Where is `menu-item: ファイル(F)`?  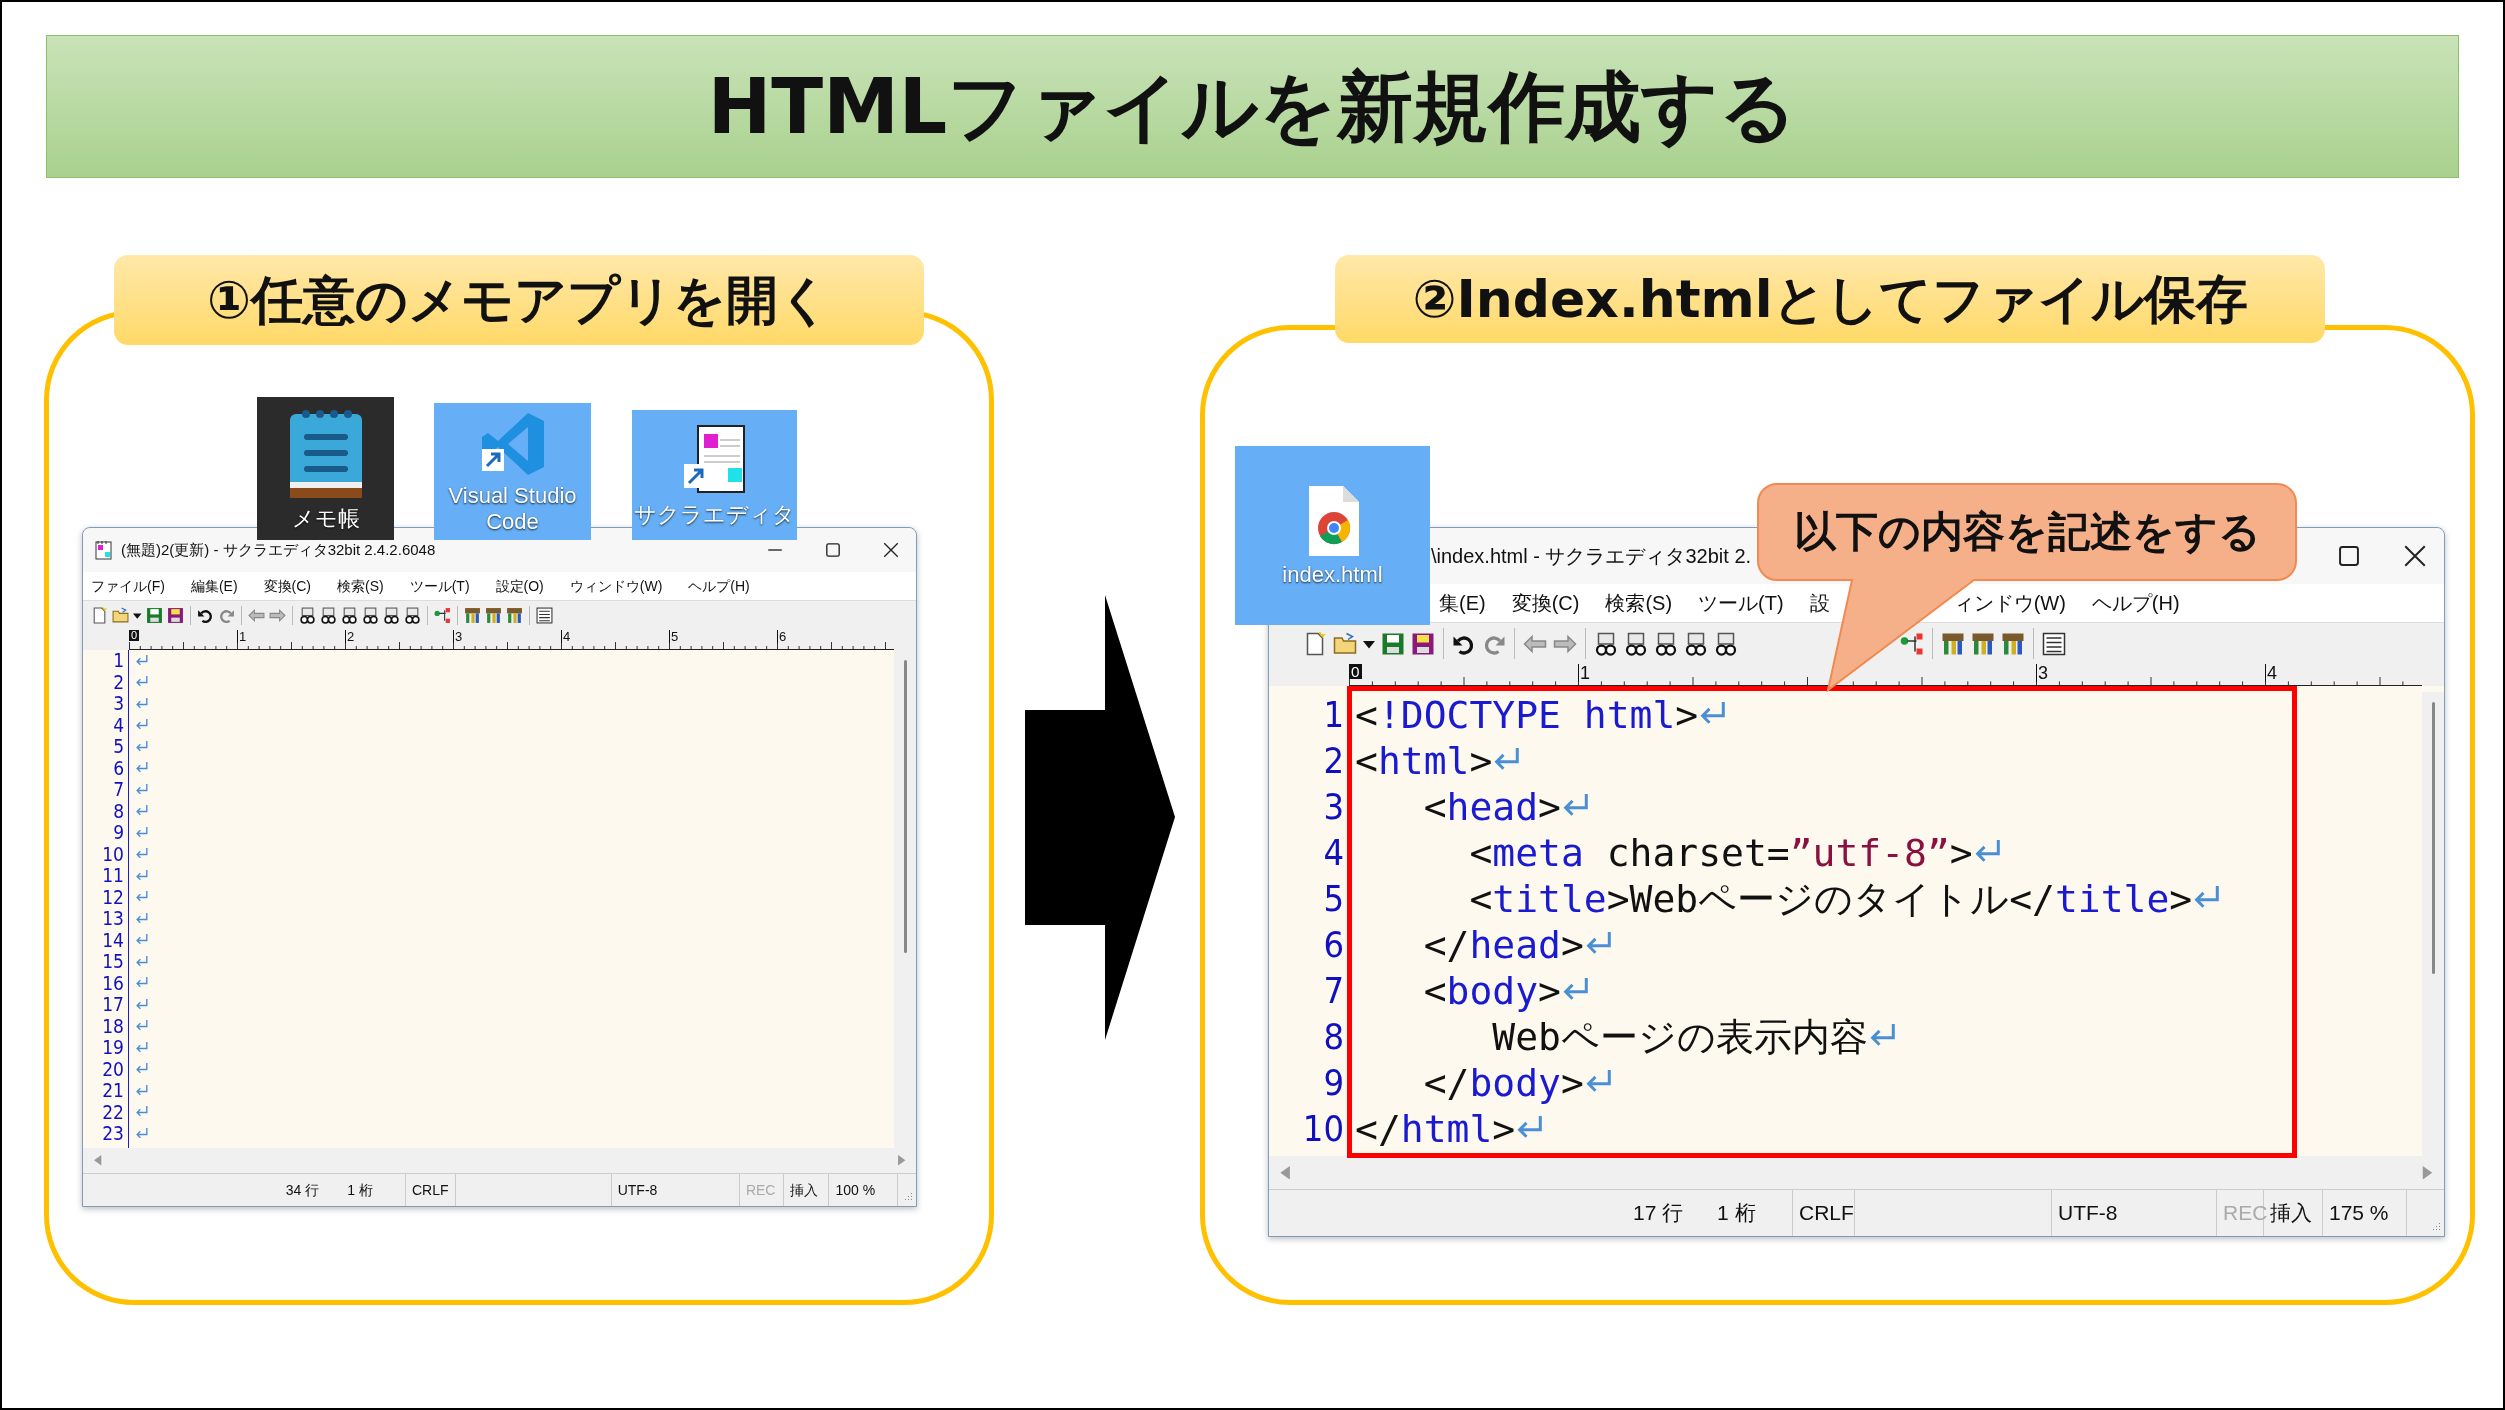 menu-item: ファイル(F) is located at coordinates (128, 586).